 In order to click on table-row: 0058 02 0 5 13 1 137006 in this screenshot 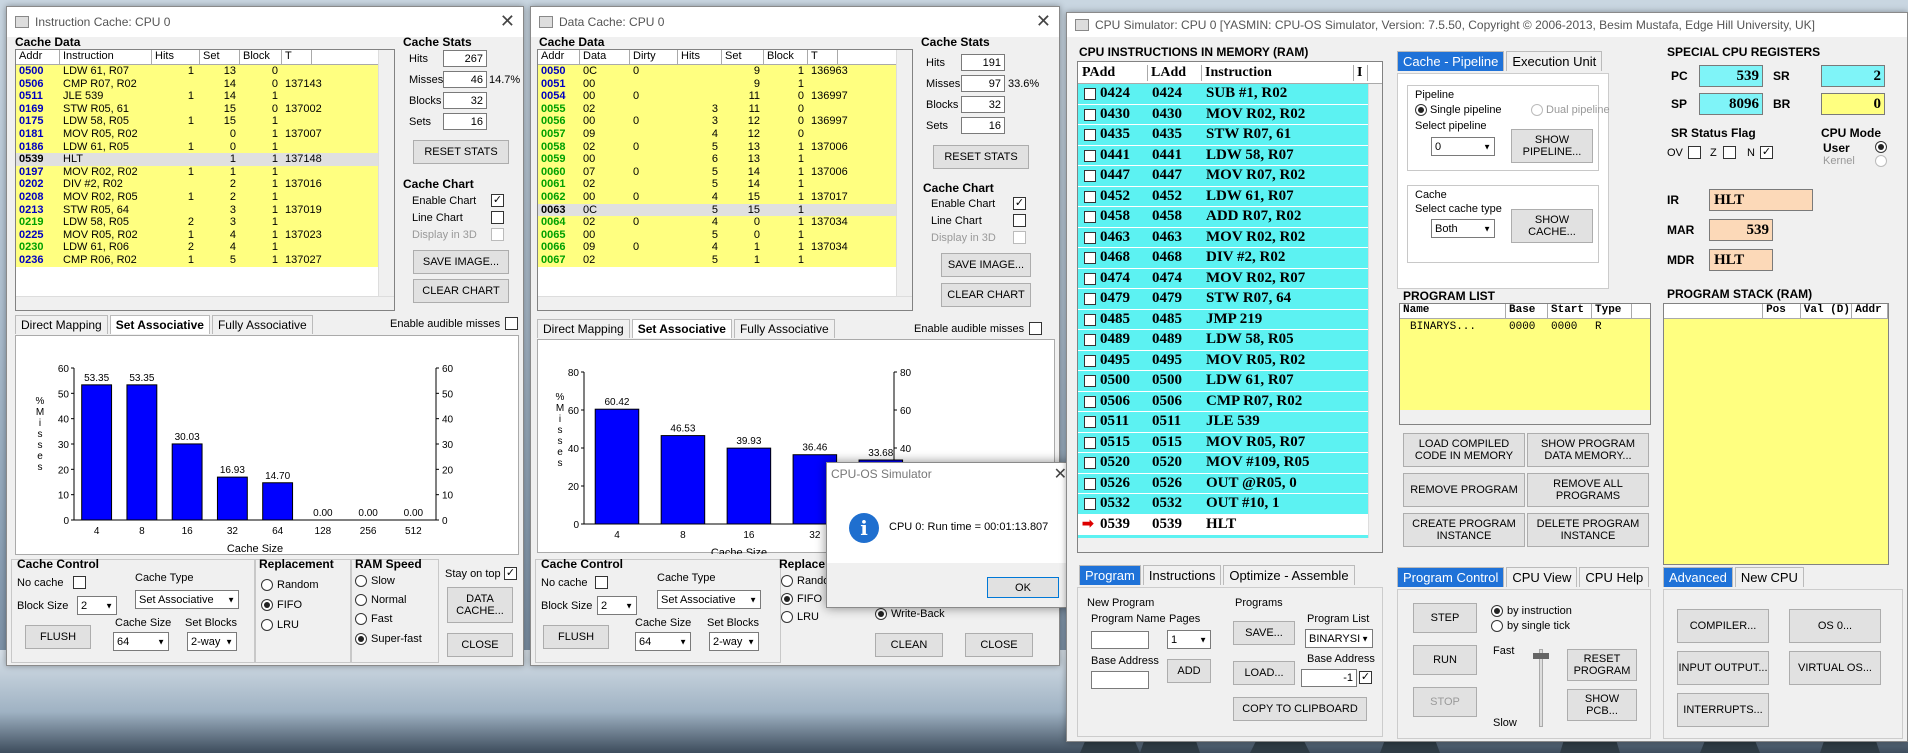, I will do `click(725, 147)`.